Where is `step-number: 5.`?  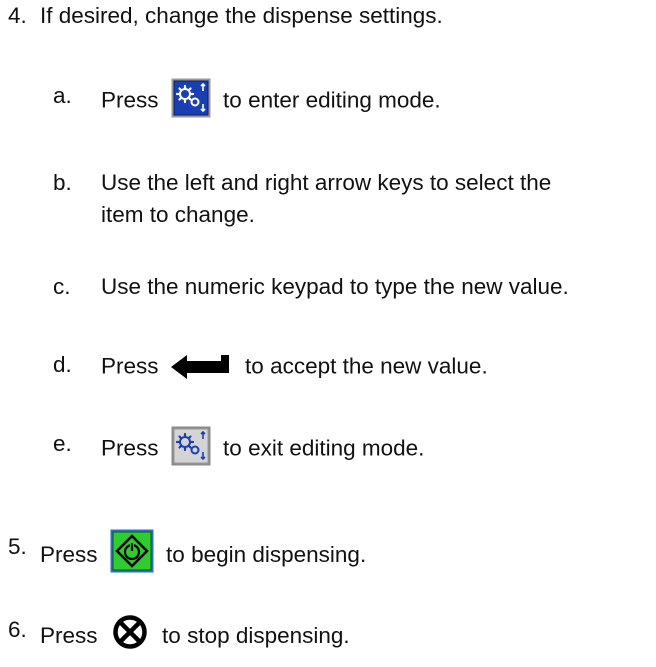
step-number: 5. is located at coordinates (17, 546).